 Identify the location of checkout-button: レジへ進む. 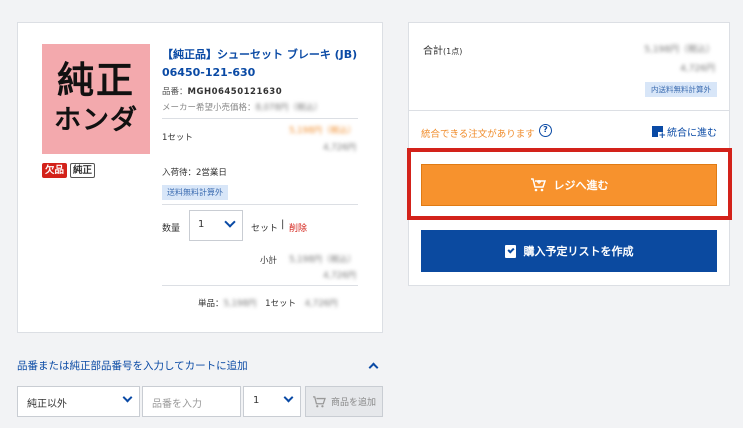
(569, 185).